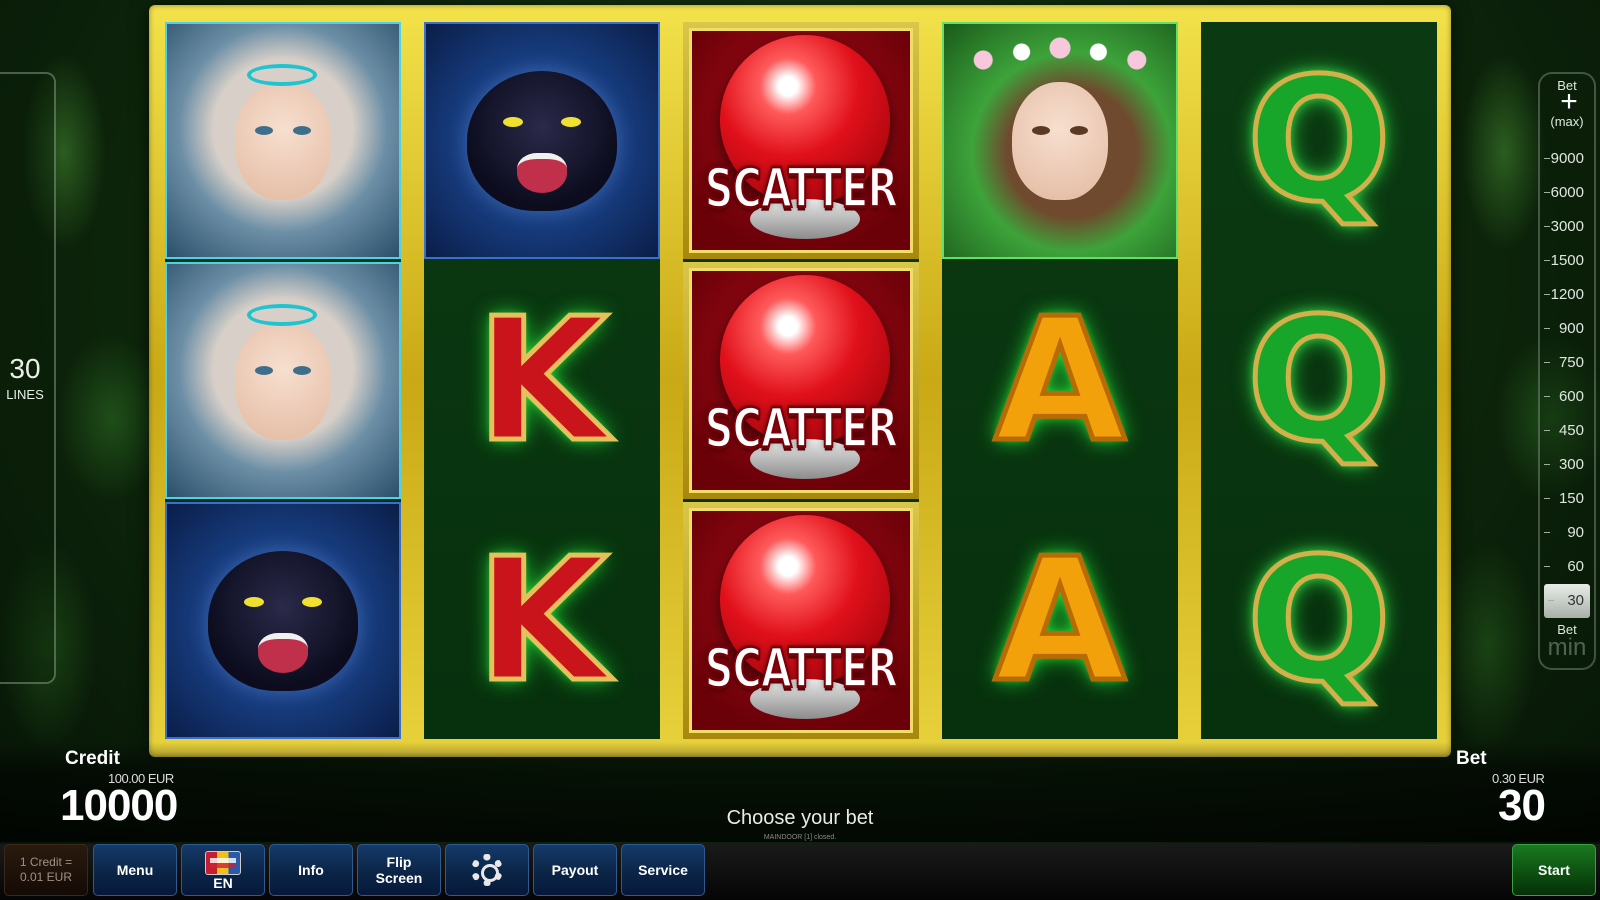 The width and height of the screenshot is (1600, 900). I want to click on service-button-label: Service, so click(663, 870).